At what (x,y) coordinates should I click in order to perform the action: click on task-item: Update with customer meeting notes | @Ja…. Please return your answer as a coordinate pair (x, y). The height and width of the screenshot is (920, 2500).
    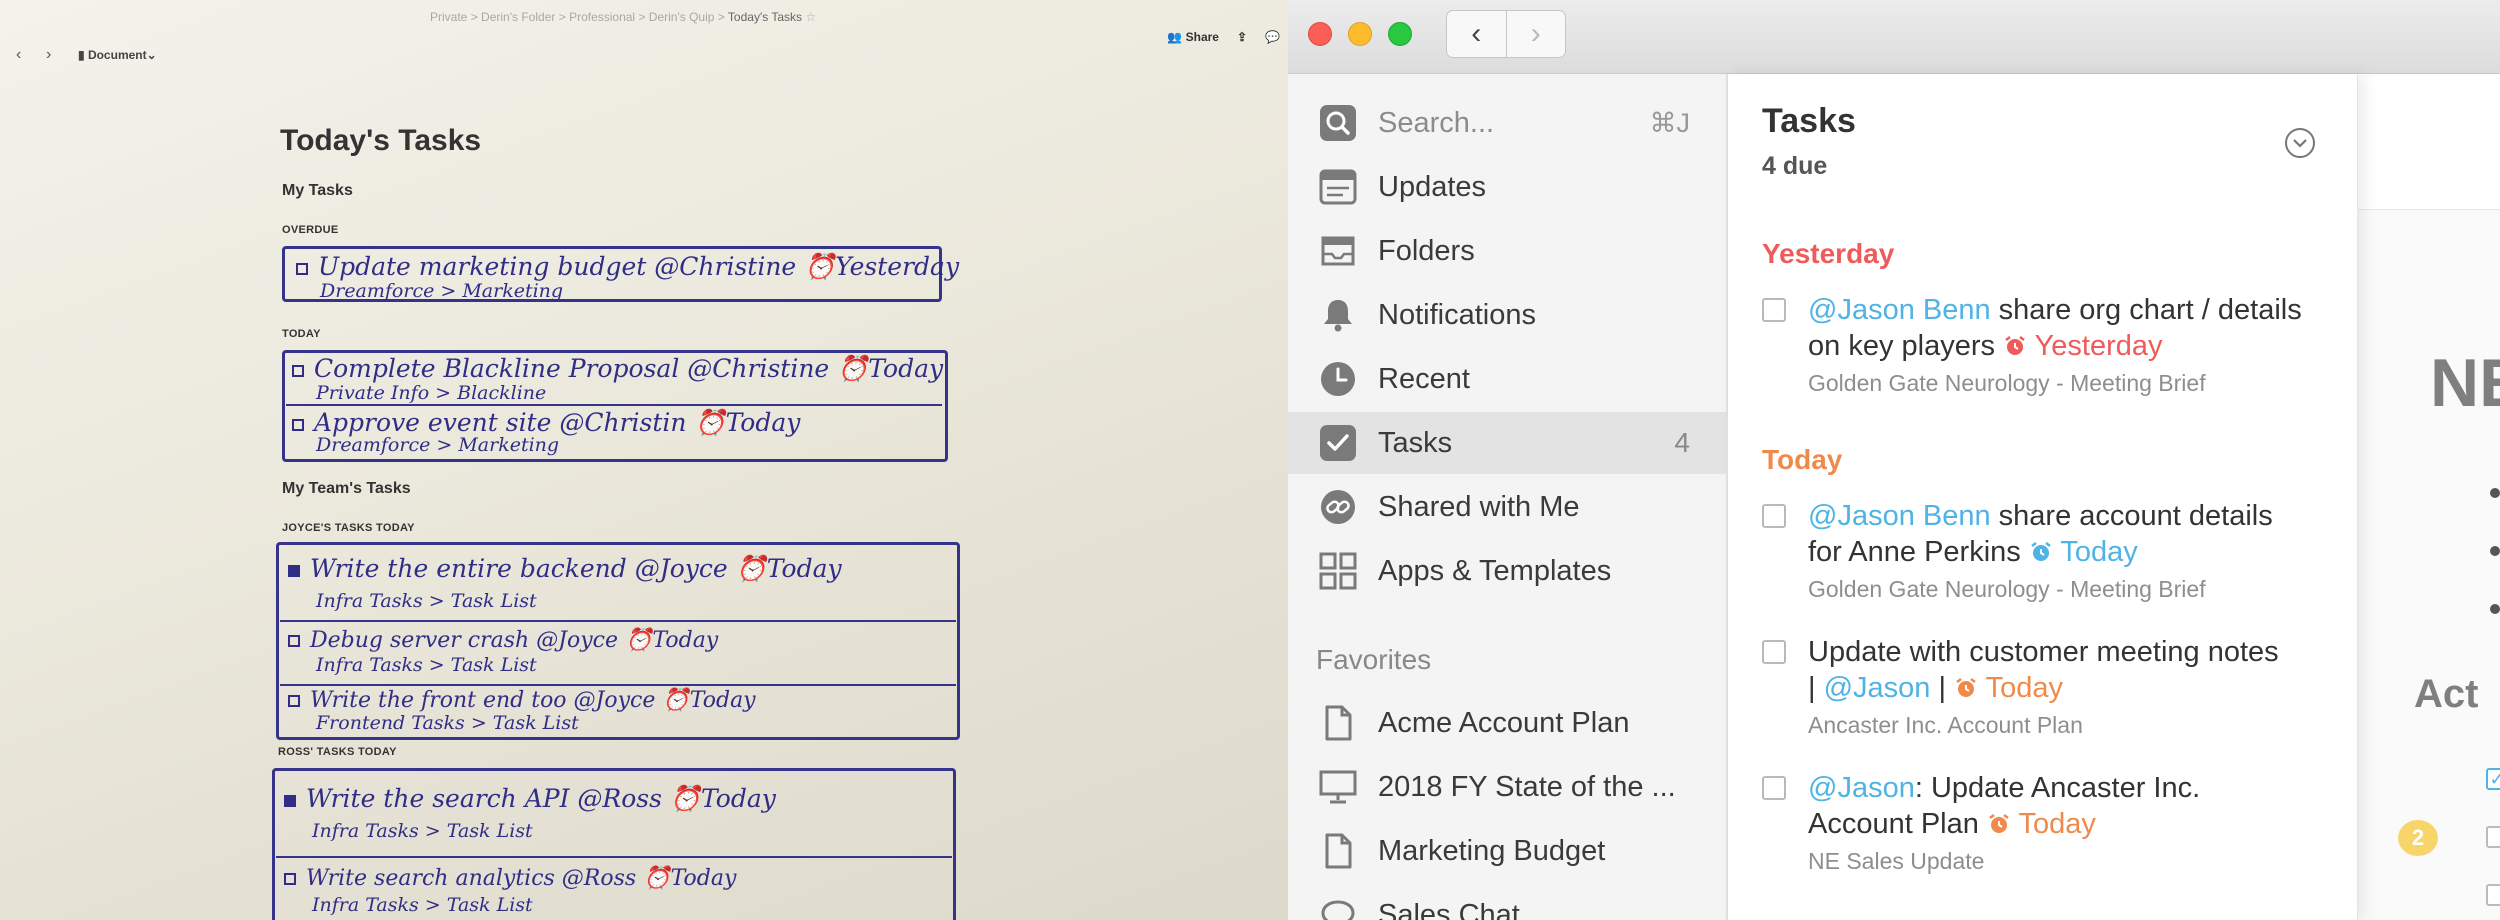
    Looking at the image, I should click on (2047, 686).